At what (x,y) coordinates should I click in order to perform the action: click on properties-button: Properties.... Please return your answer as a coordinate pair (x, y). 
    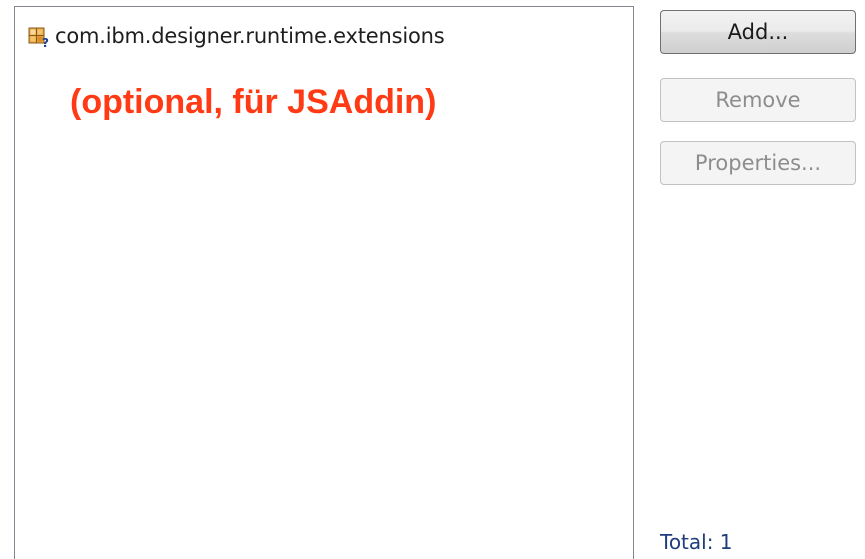
    Looking at the image, I should click on (758, 163).